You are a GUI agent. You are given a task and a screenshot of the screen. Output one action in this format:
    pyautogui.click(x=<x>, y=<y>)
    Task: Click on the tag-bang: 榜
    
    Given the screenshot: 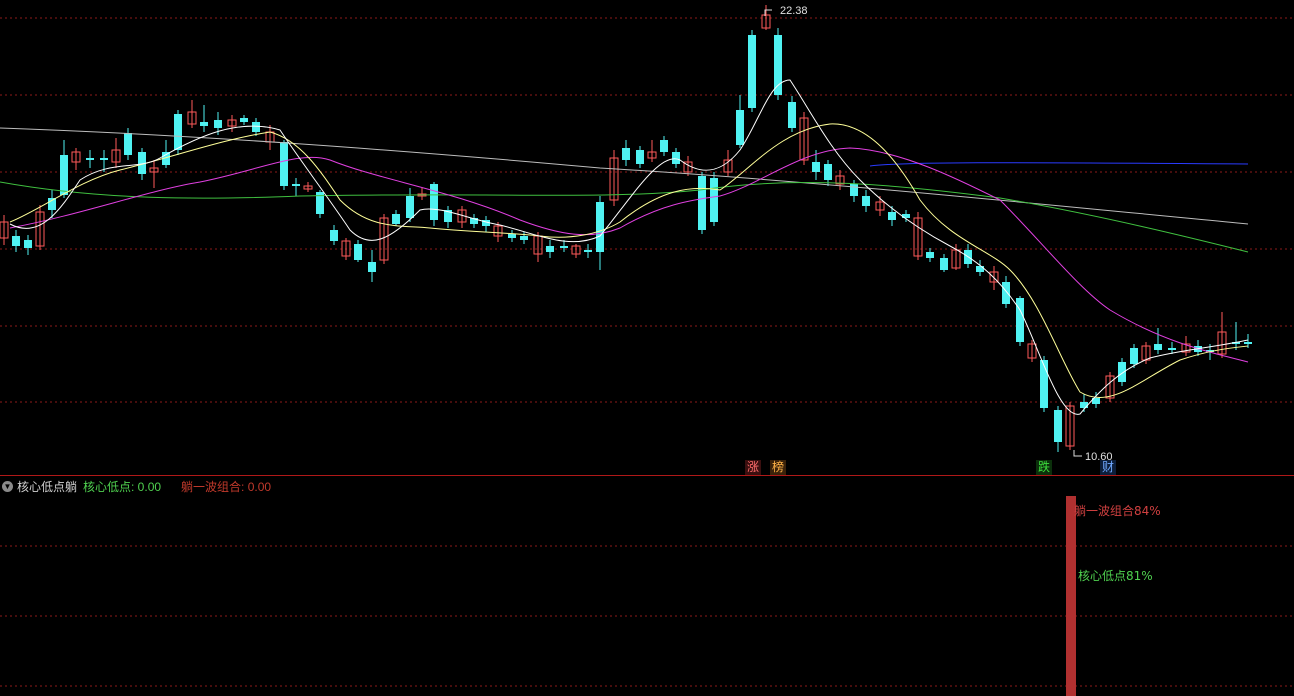 What is the action you would take?
    pyautogui.click(x=778, y=467)
    